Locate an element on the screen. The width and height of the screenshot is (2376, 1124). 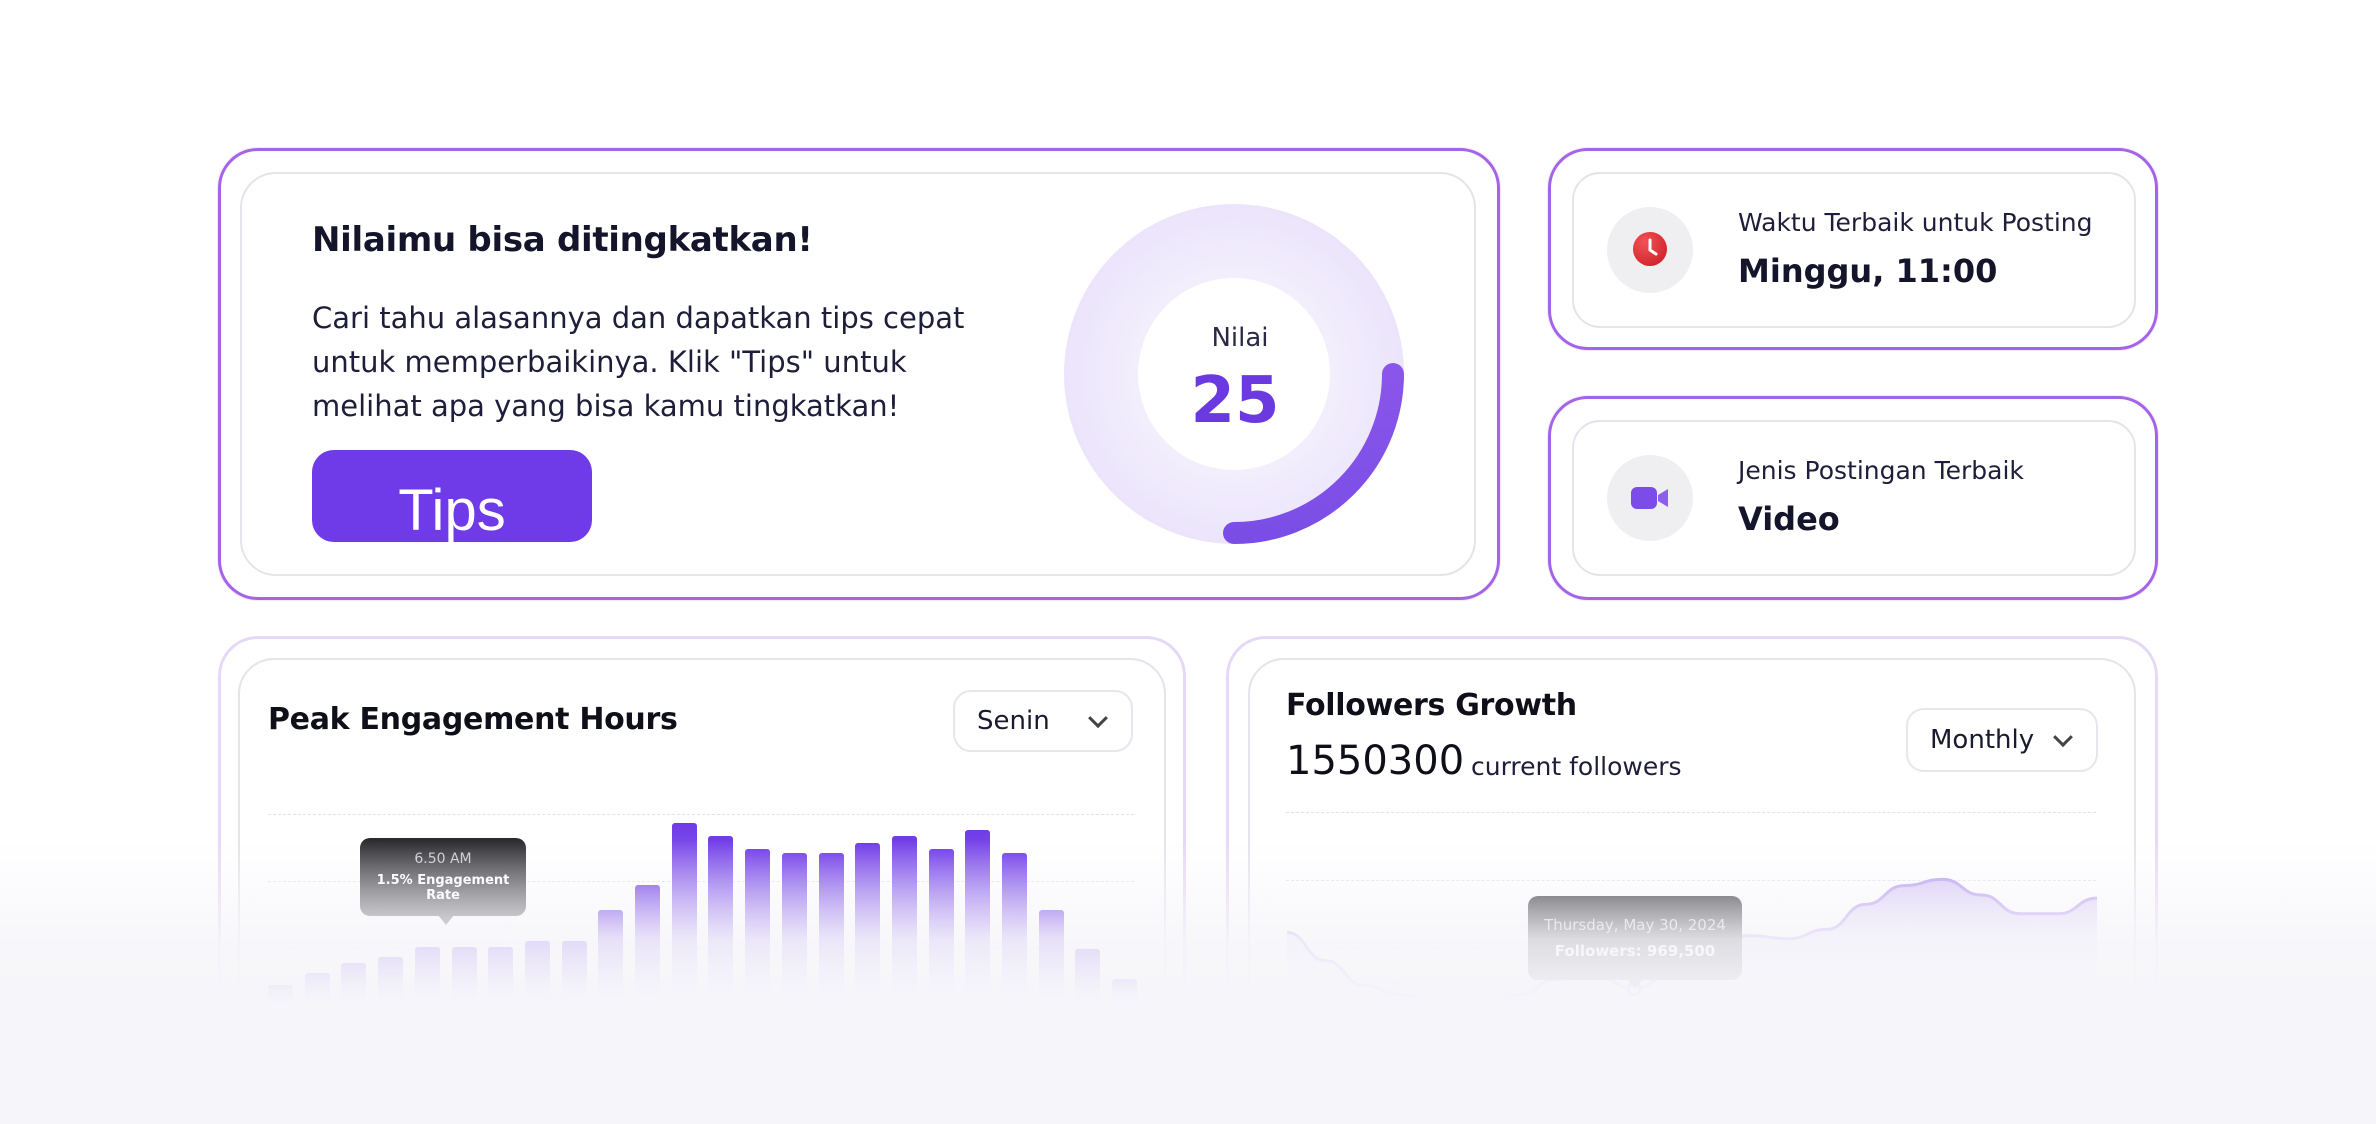
day-dropdown: Senin is located at coordinates (1043, 721).